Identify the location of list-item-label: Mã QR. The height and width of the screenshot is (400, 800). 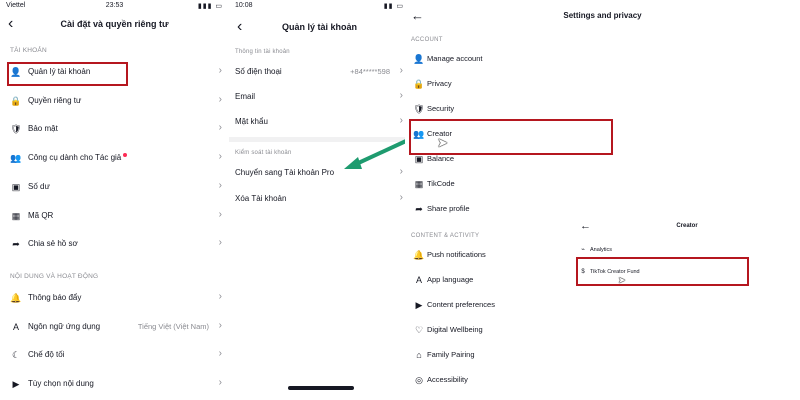
(41, 215).